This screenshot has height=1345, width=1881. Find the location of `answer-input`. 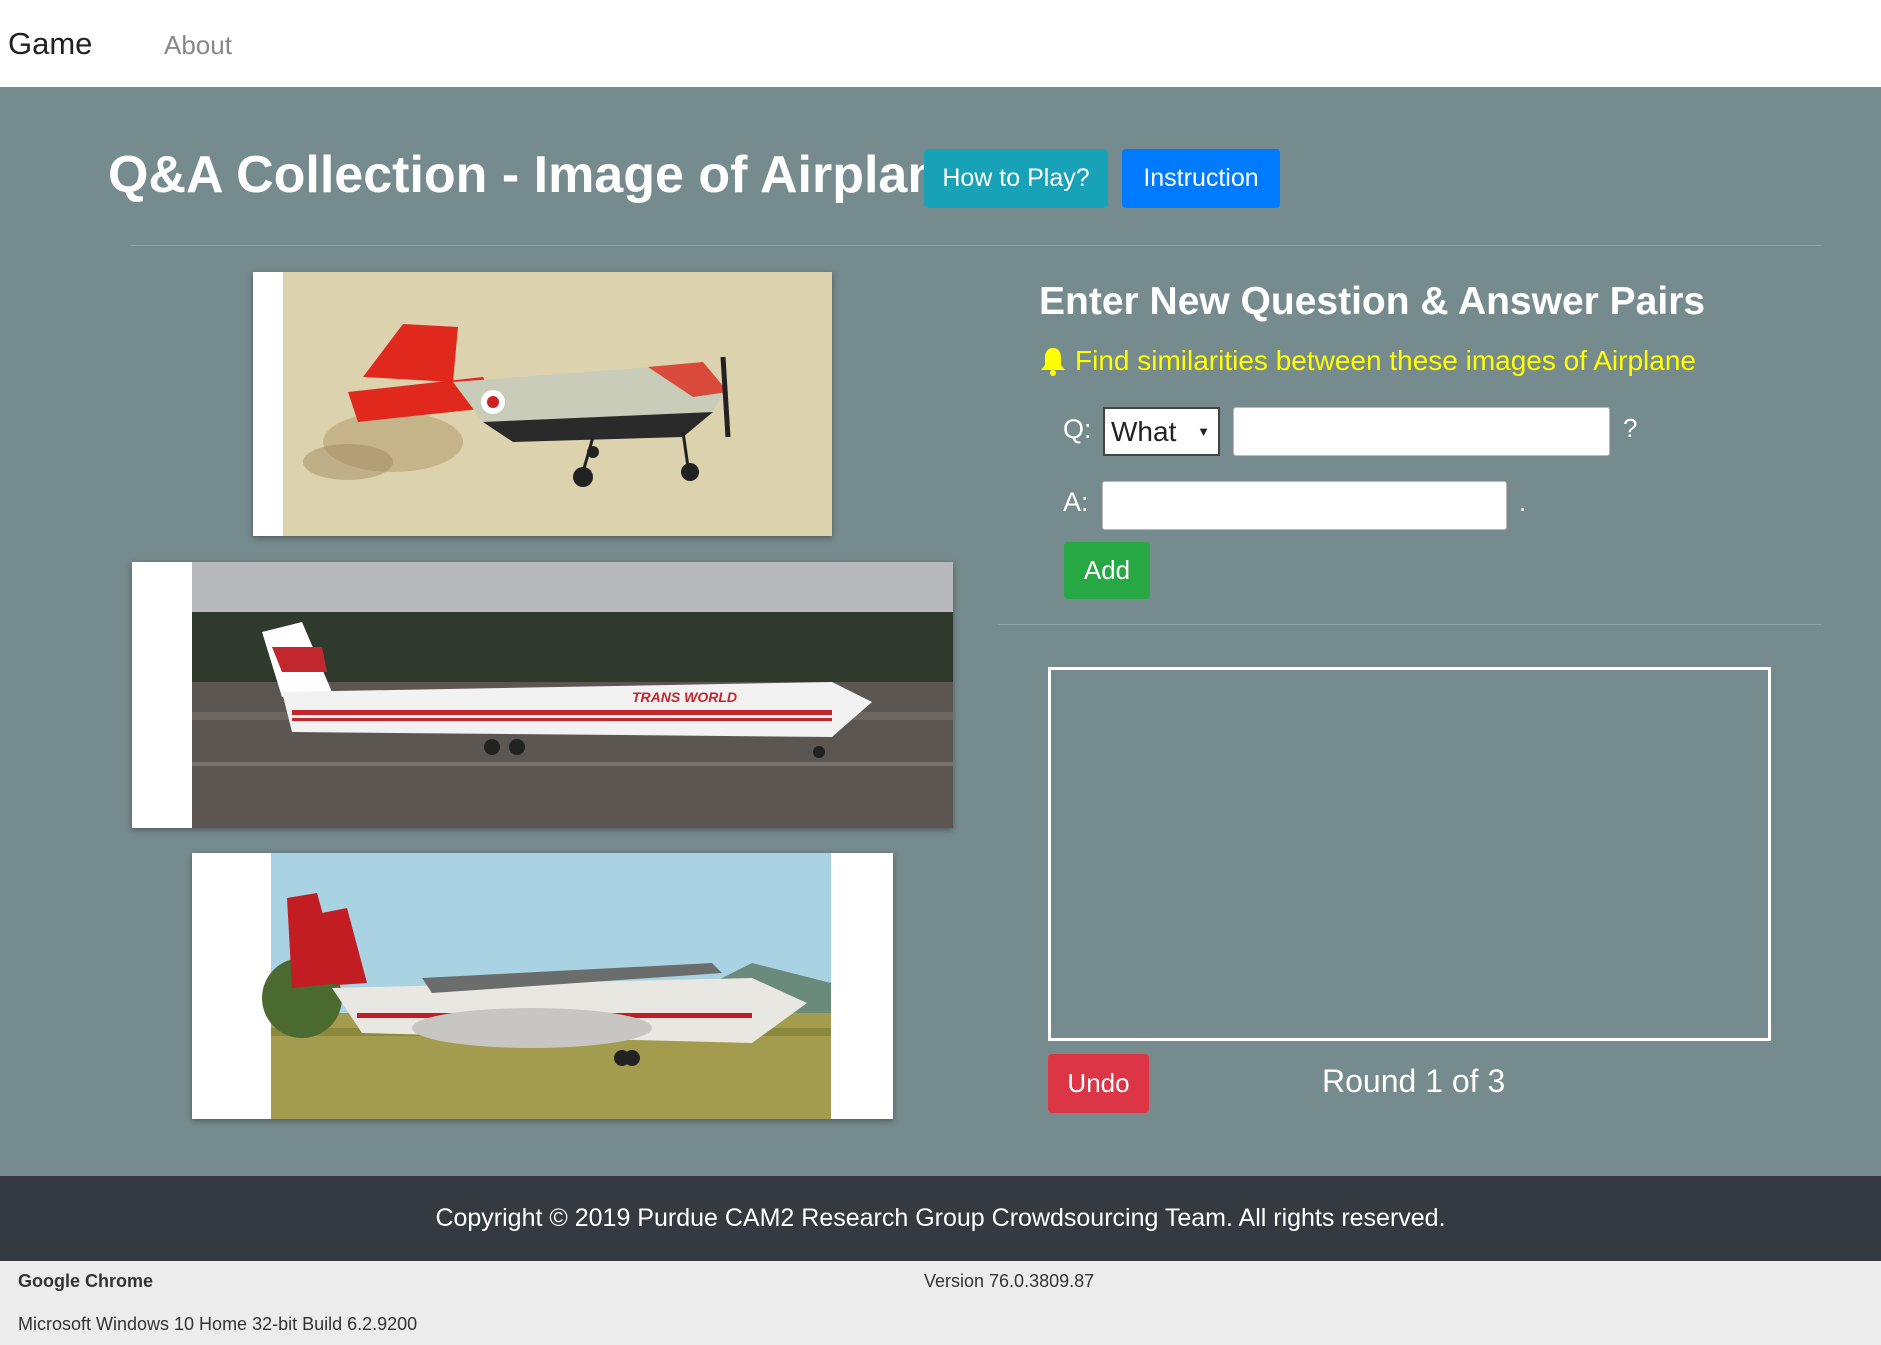

answer-input is located at coordinates (1304, 505).